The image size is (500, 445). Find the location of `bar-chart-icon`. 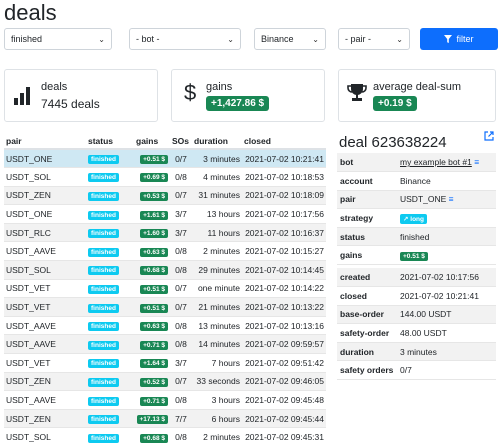

bar-chart-icon is located at coordinates (22, 96).